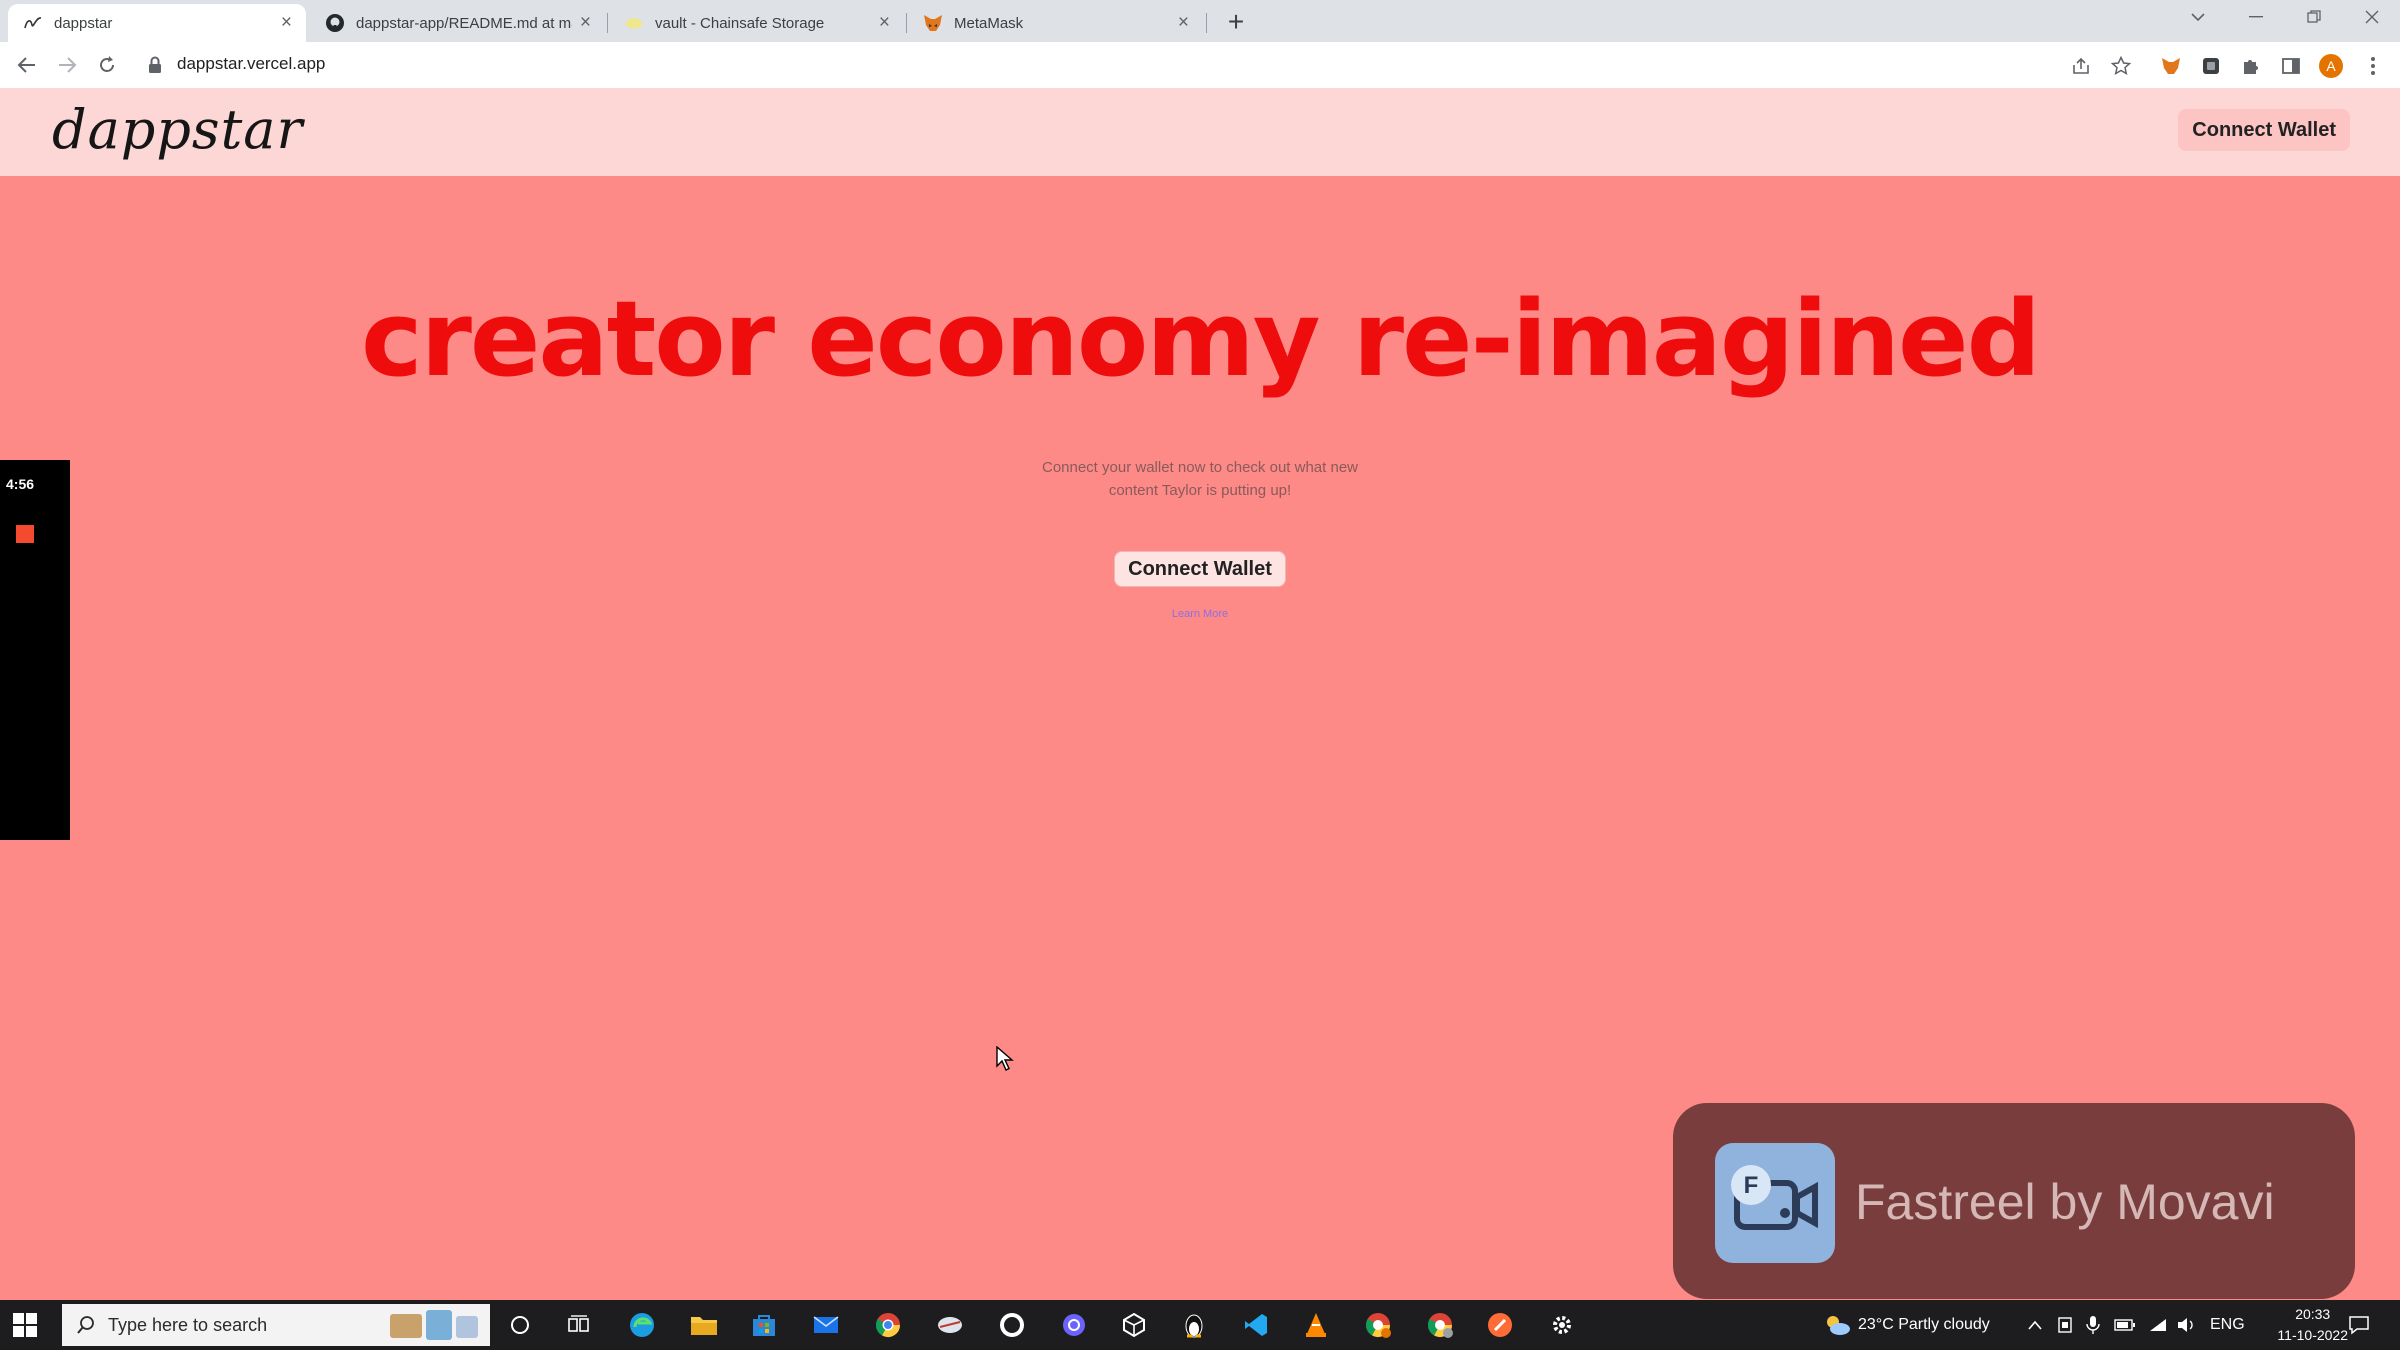 This screenshot has height=1350, width=2400. I want to click on tab-chainsafe-vault: vault - Chainsafe Storage ×, so click(756, 23).